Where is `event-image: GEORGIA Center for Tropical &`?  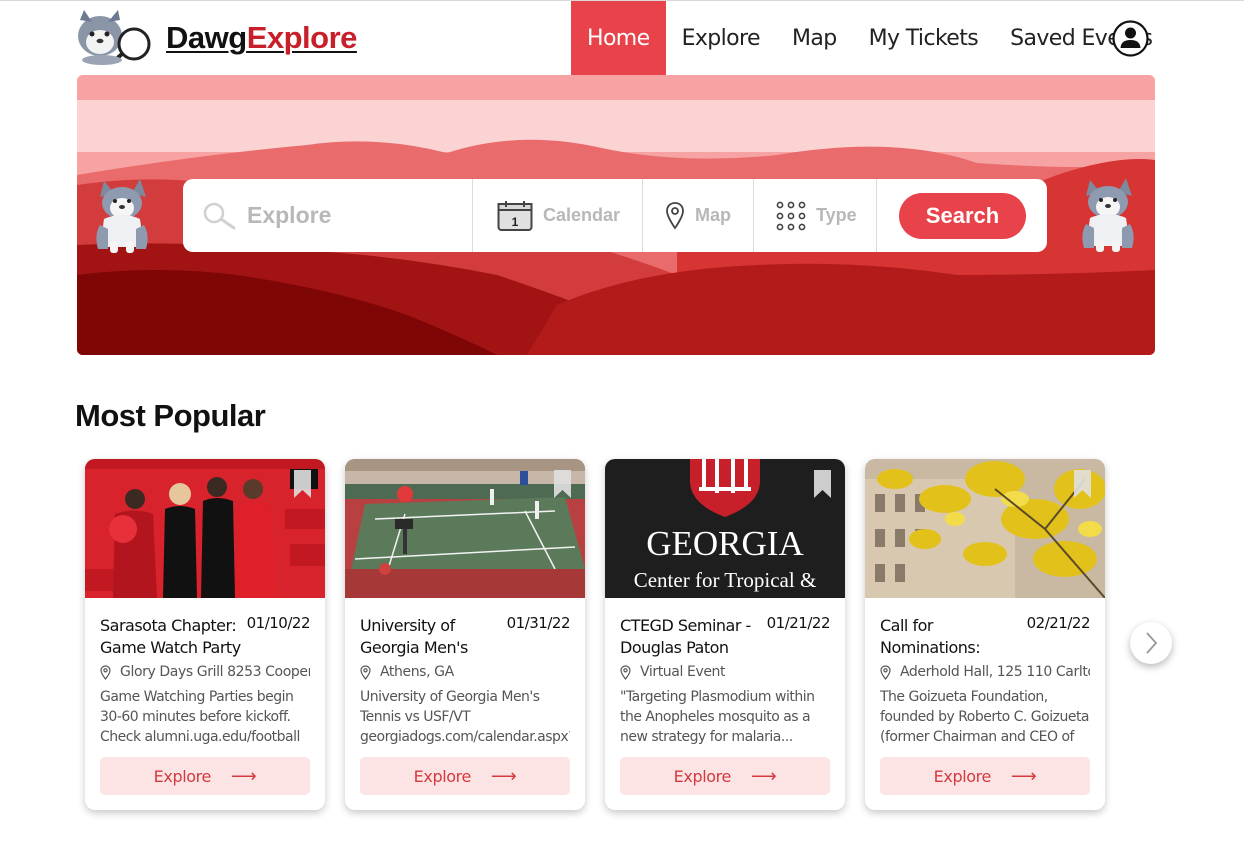 event-image: GEORGIA Center for Tropical & is located at coordinates (725, 528).